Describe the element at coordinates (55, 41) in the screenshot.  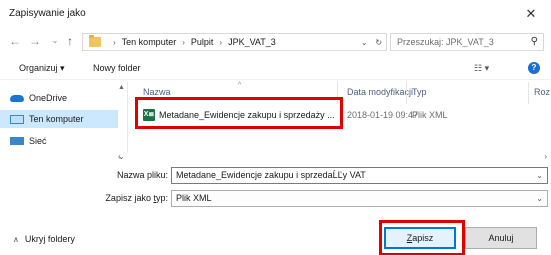
I see `recent-locations-chevron-icon: ⌄` at that location.